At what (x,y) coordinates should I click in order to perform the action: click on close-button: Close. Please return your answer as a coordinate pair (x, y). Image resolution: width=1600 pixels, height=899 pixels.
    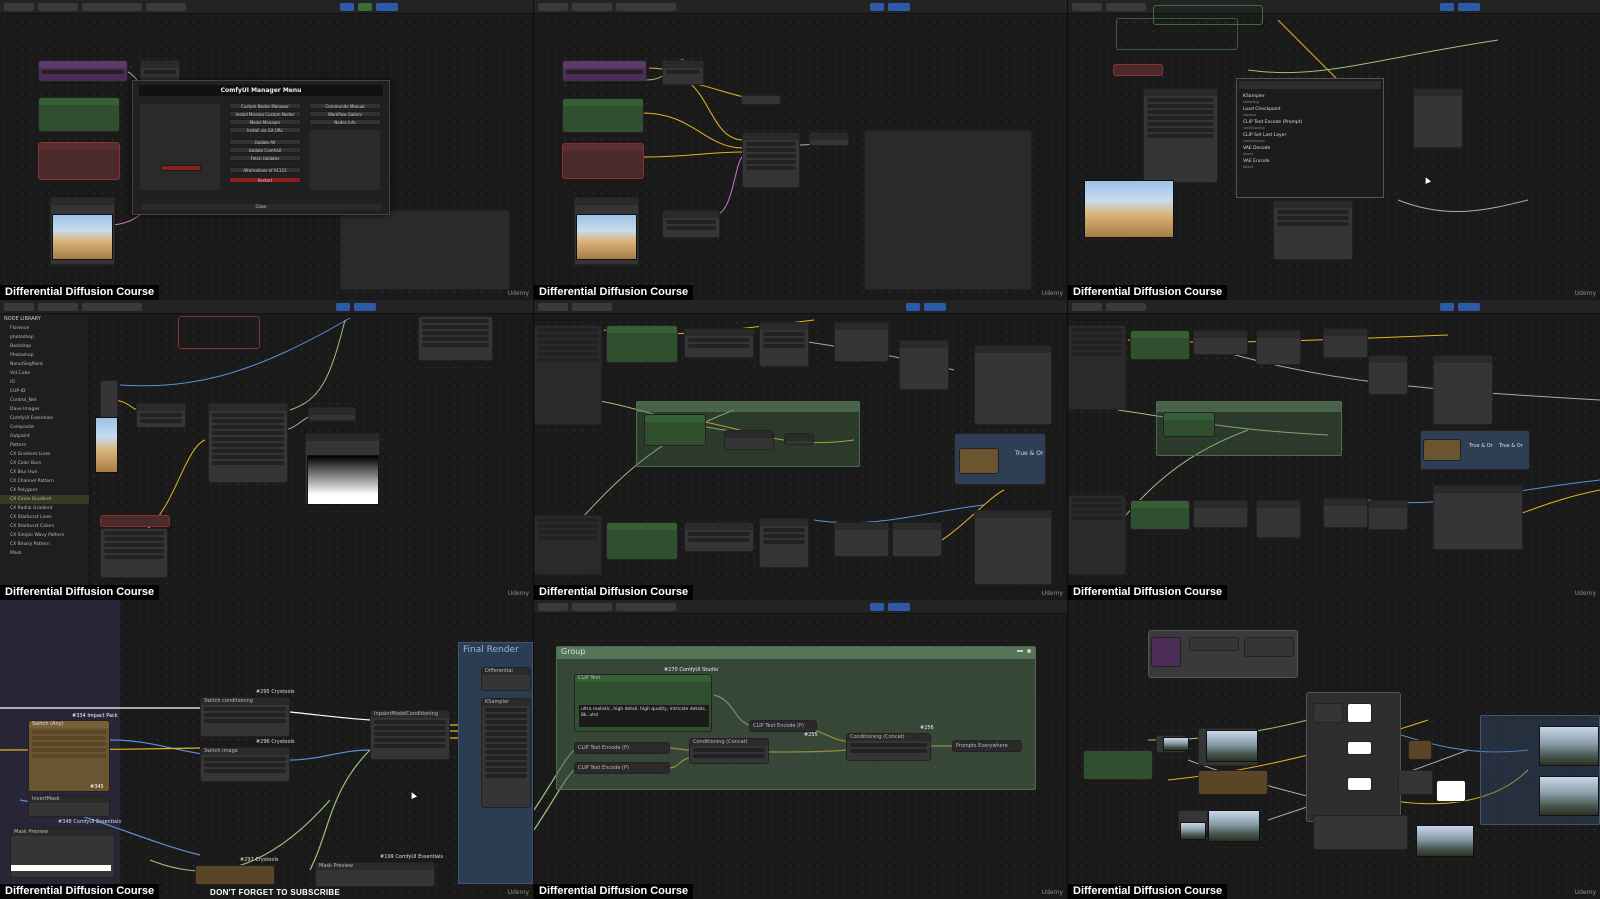
    Looking at the image, I should click on (261, 207).